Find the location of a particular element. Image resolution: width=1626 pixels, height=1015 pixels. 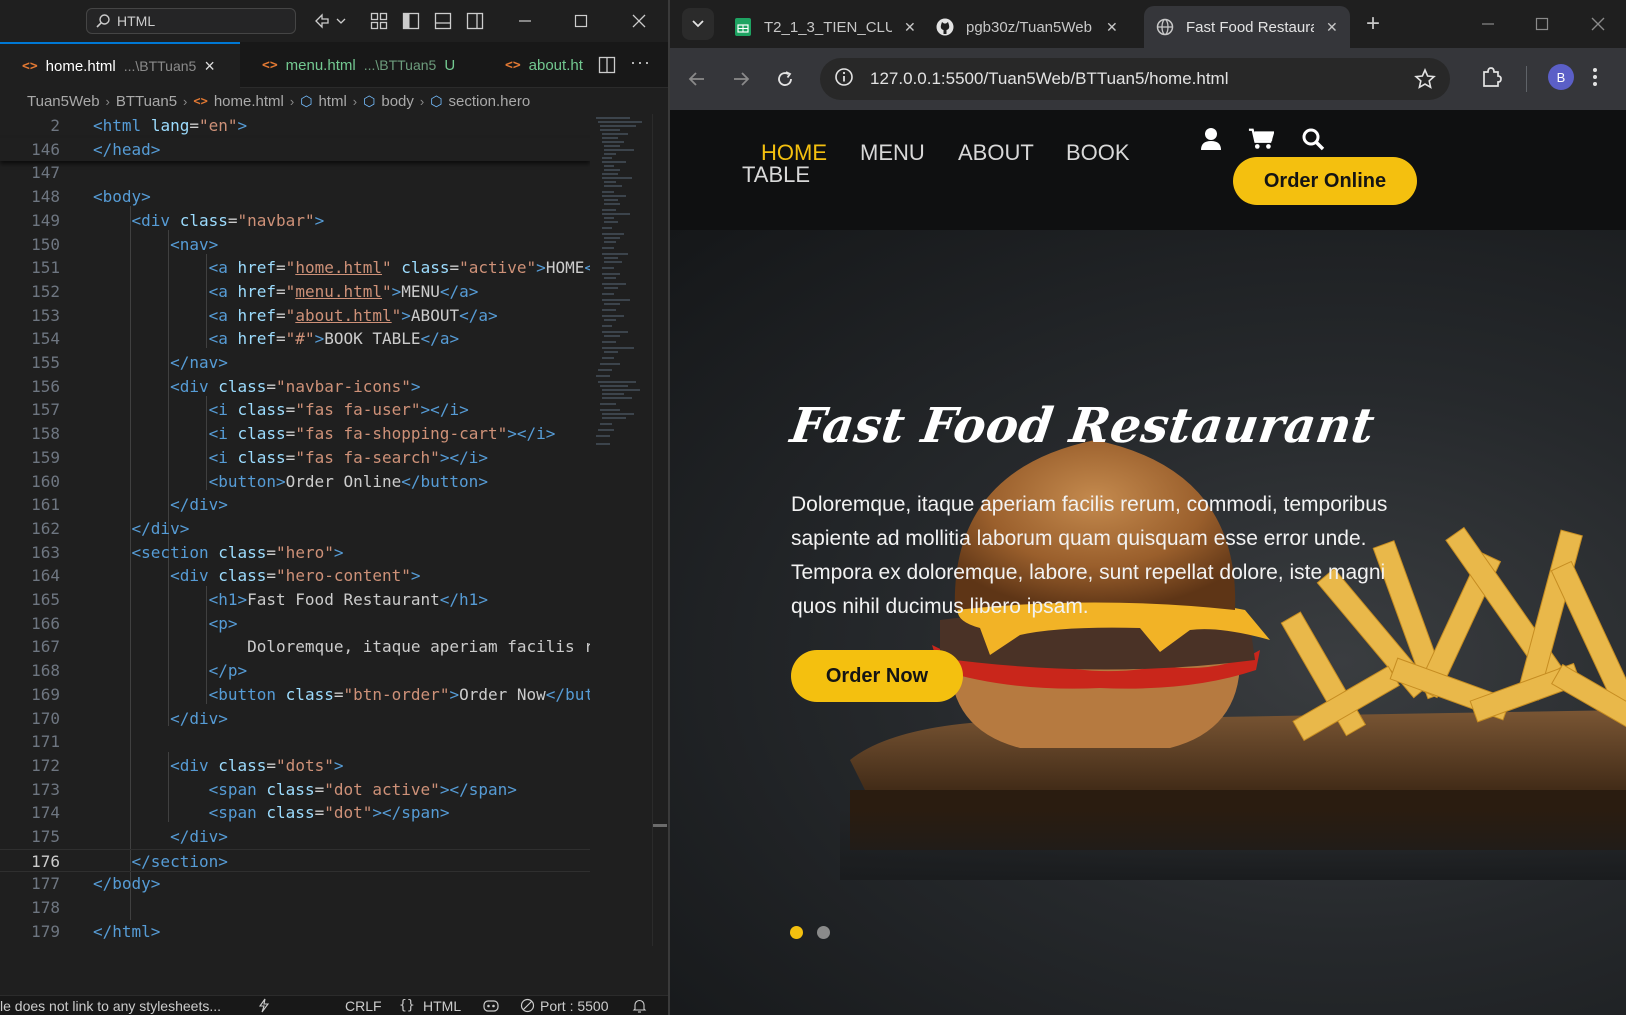

reload-icon is located at coordinates (785, 79).